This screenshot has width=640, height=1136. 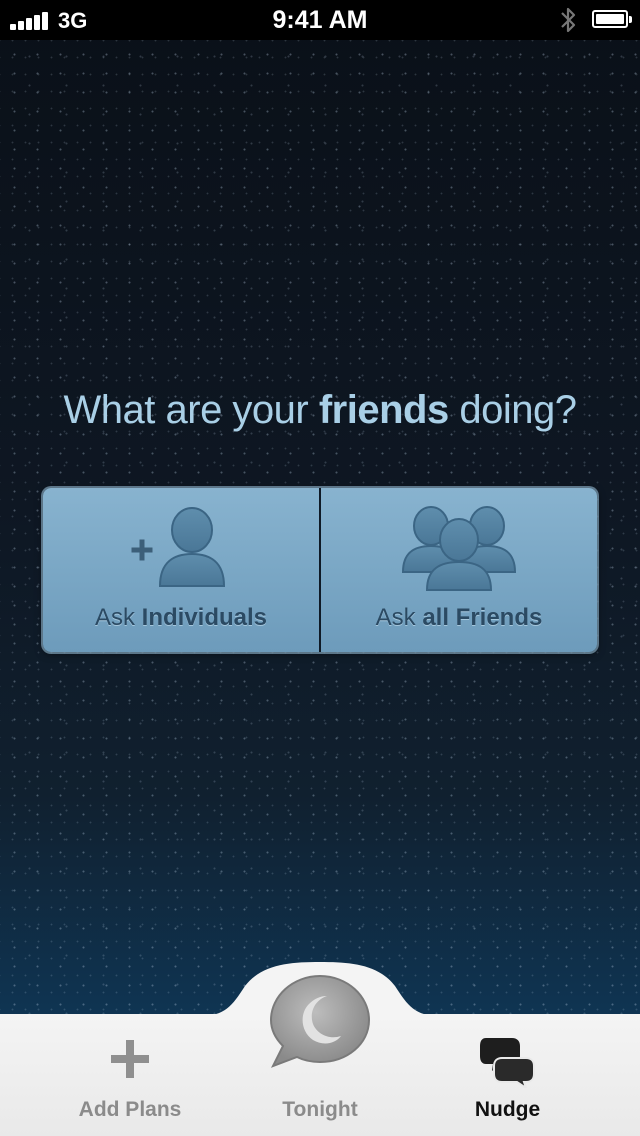 What do you see at coordinates (568, 20) in the screenshot?
I see `bluetooth-icon` at bounding box center [568, 20].